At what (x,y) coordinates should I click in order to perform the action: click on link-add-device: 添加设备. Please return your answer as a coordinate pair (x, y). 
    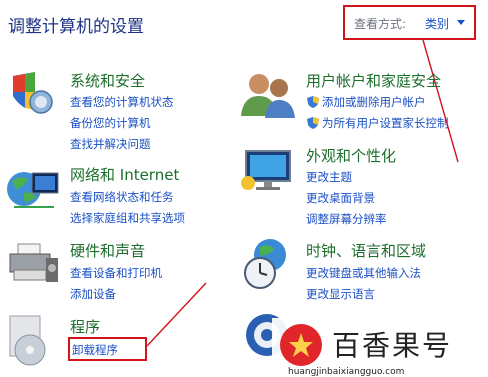
    Looking at the image, I should click on (93, 294).